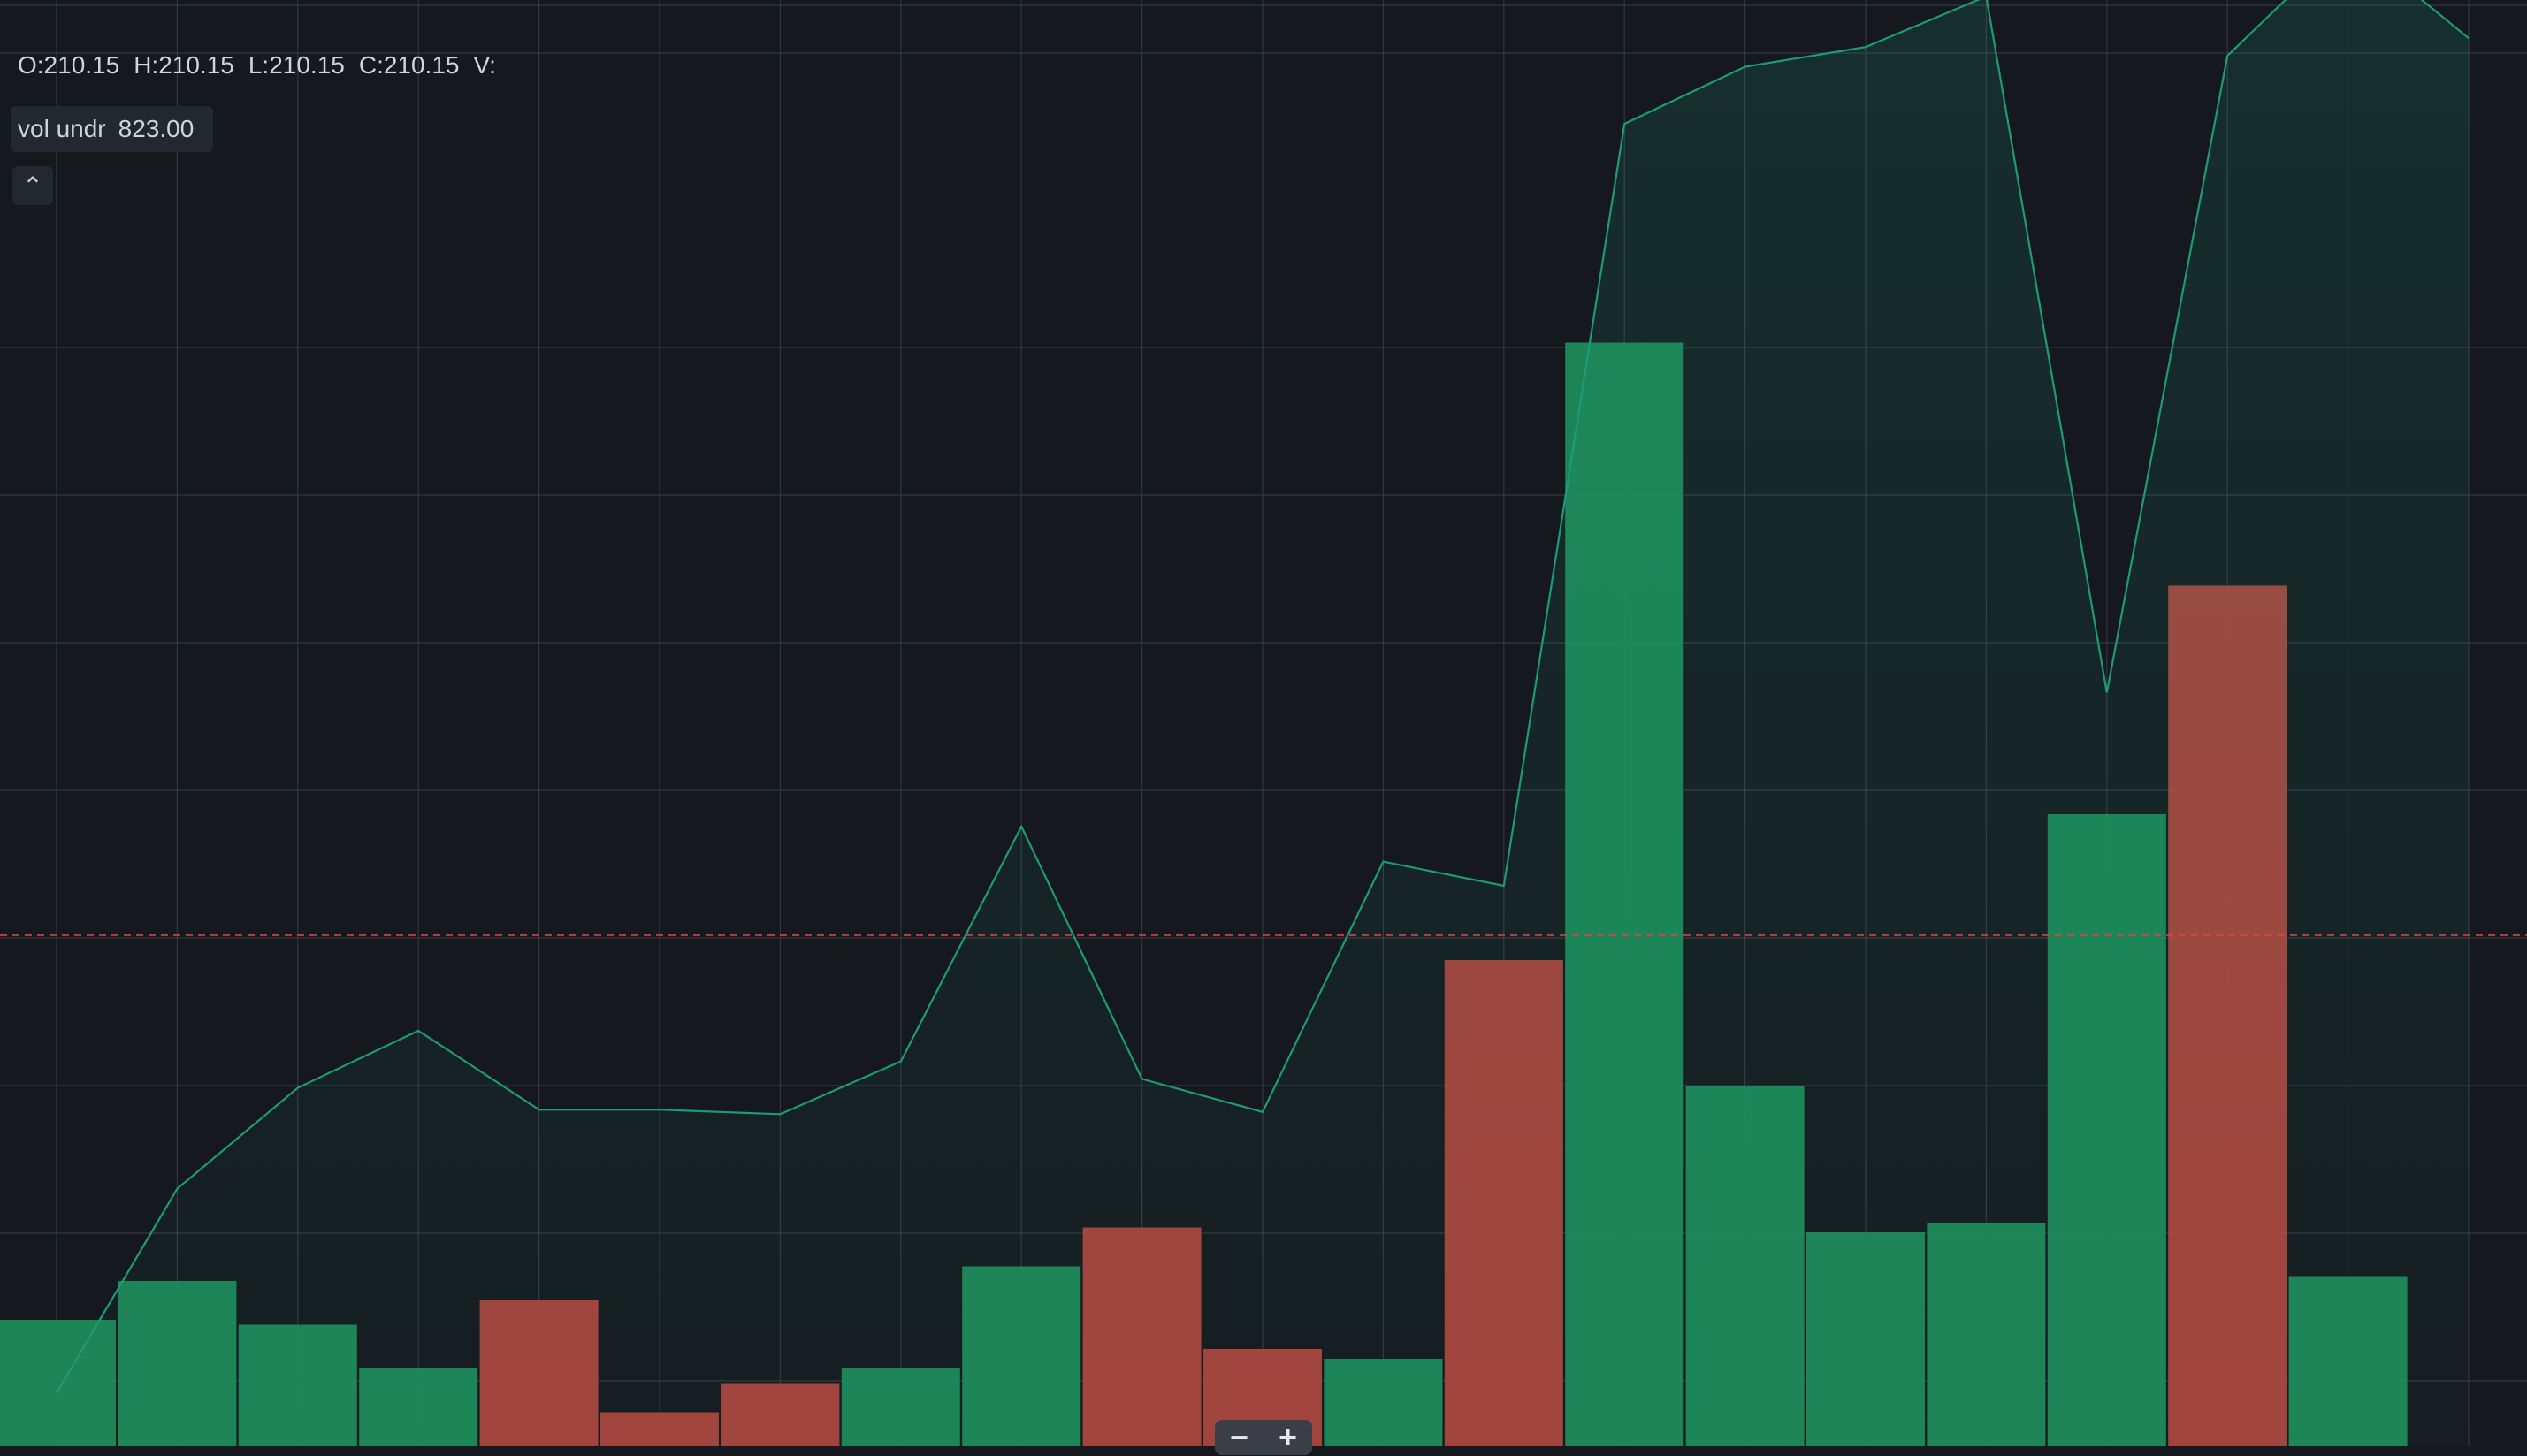 The width and height of the screenshot is (2527, 1456). What do you see at coordinates (1288, 1437) in the screenshot?
I see `zoom-in-button: +` at bounding box center [1288, 1437].